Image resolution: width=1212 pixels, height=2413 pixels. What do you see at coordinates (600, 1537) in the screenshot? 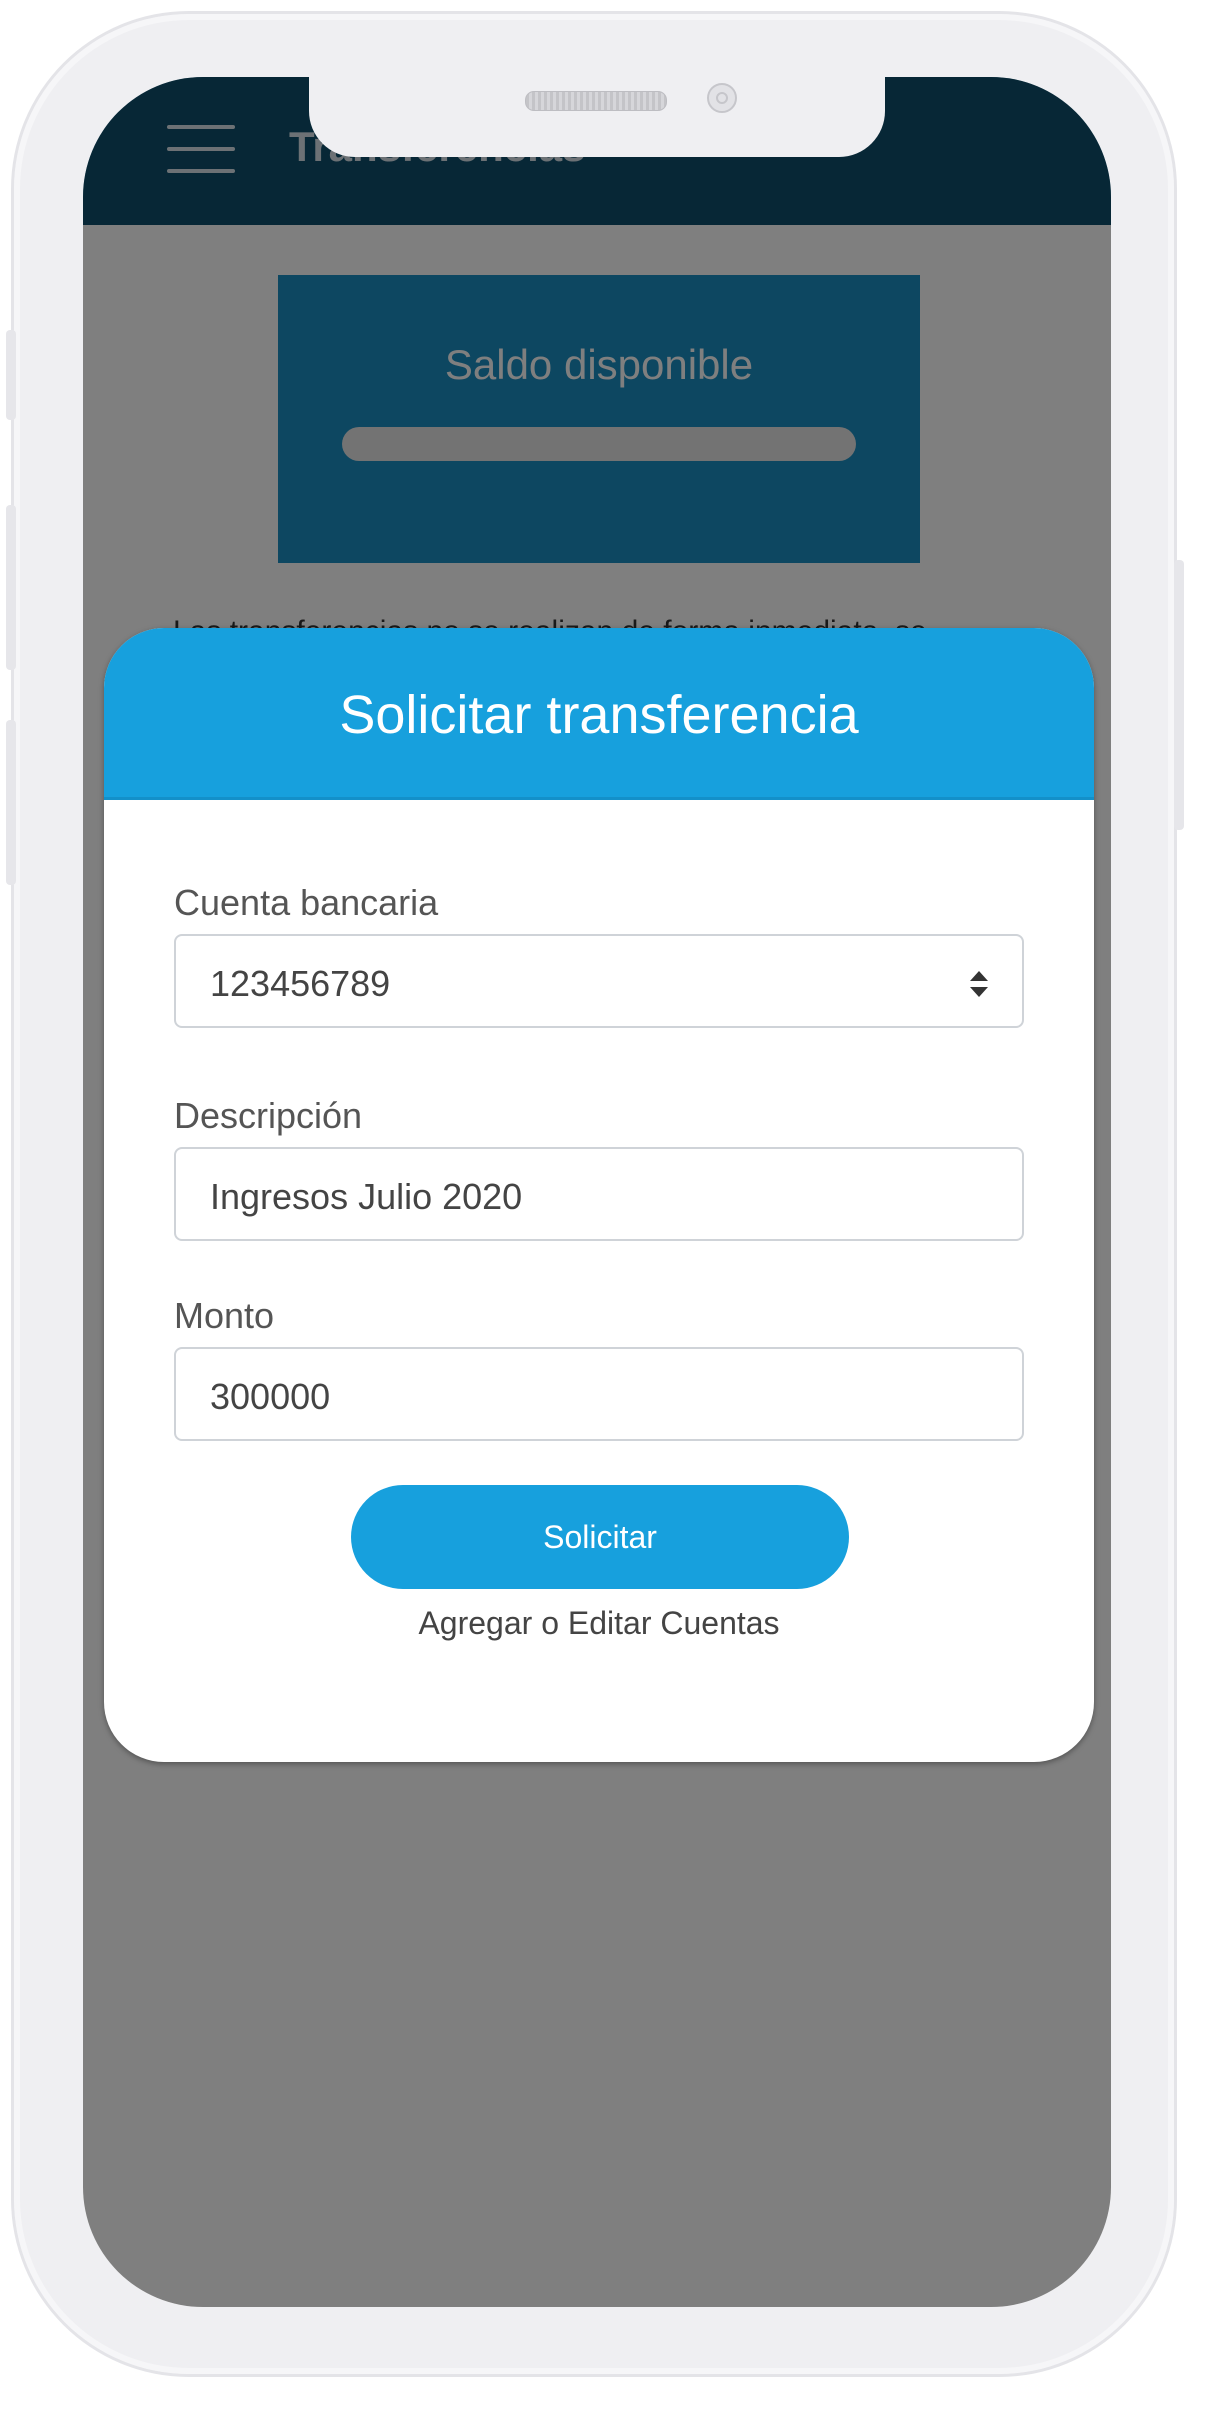
I see `solicitar-button: Solicitar` at bounding box center [600, 1537].